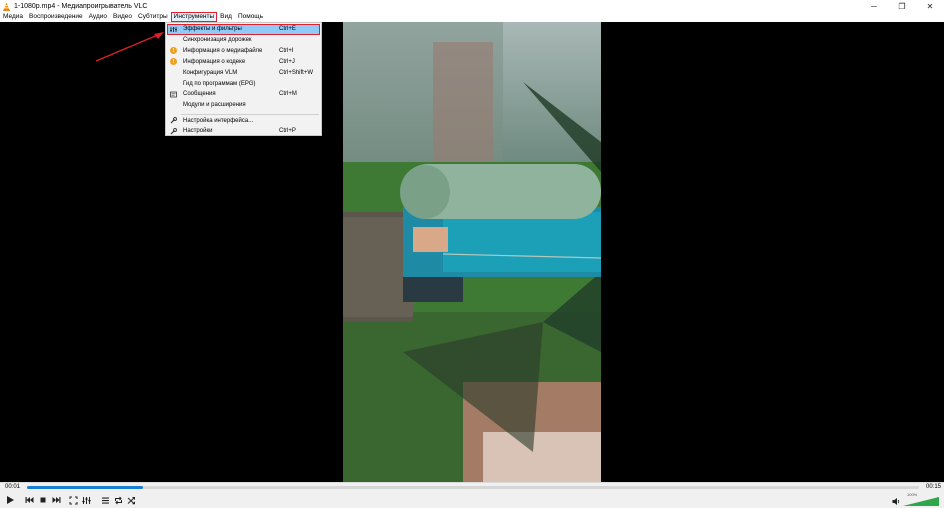 The height and width of the screenshot is (508, 944). What do you see at coordinates (243, 29) in the screenshot?
I see `menu-item-effects-filters: Эффекты и фильтры Ctrl+E` at bounding box center [243, 29].